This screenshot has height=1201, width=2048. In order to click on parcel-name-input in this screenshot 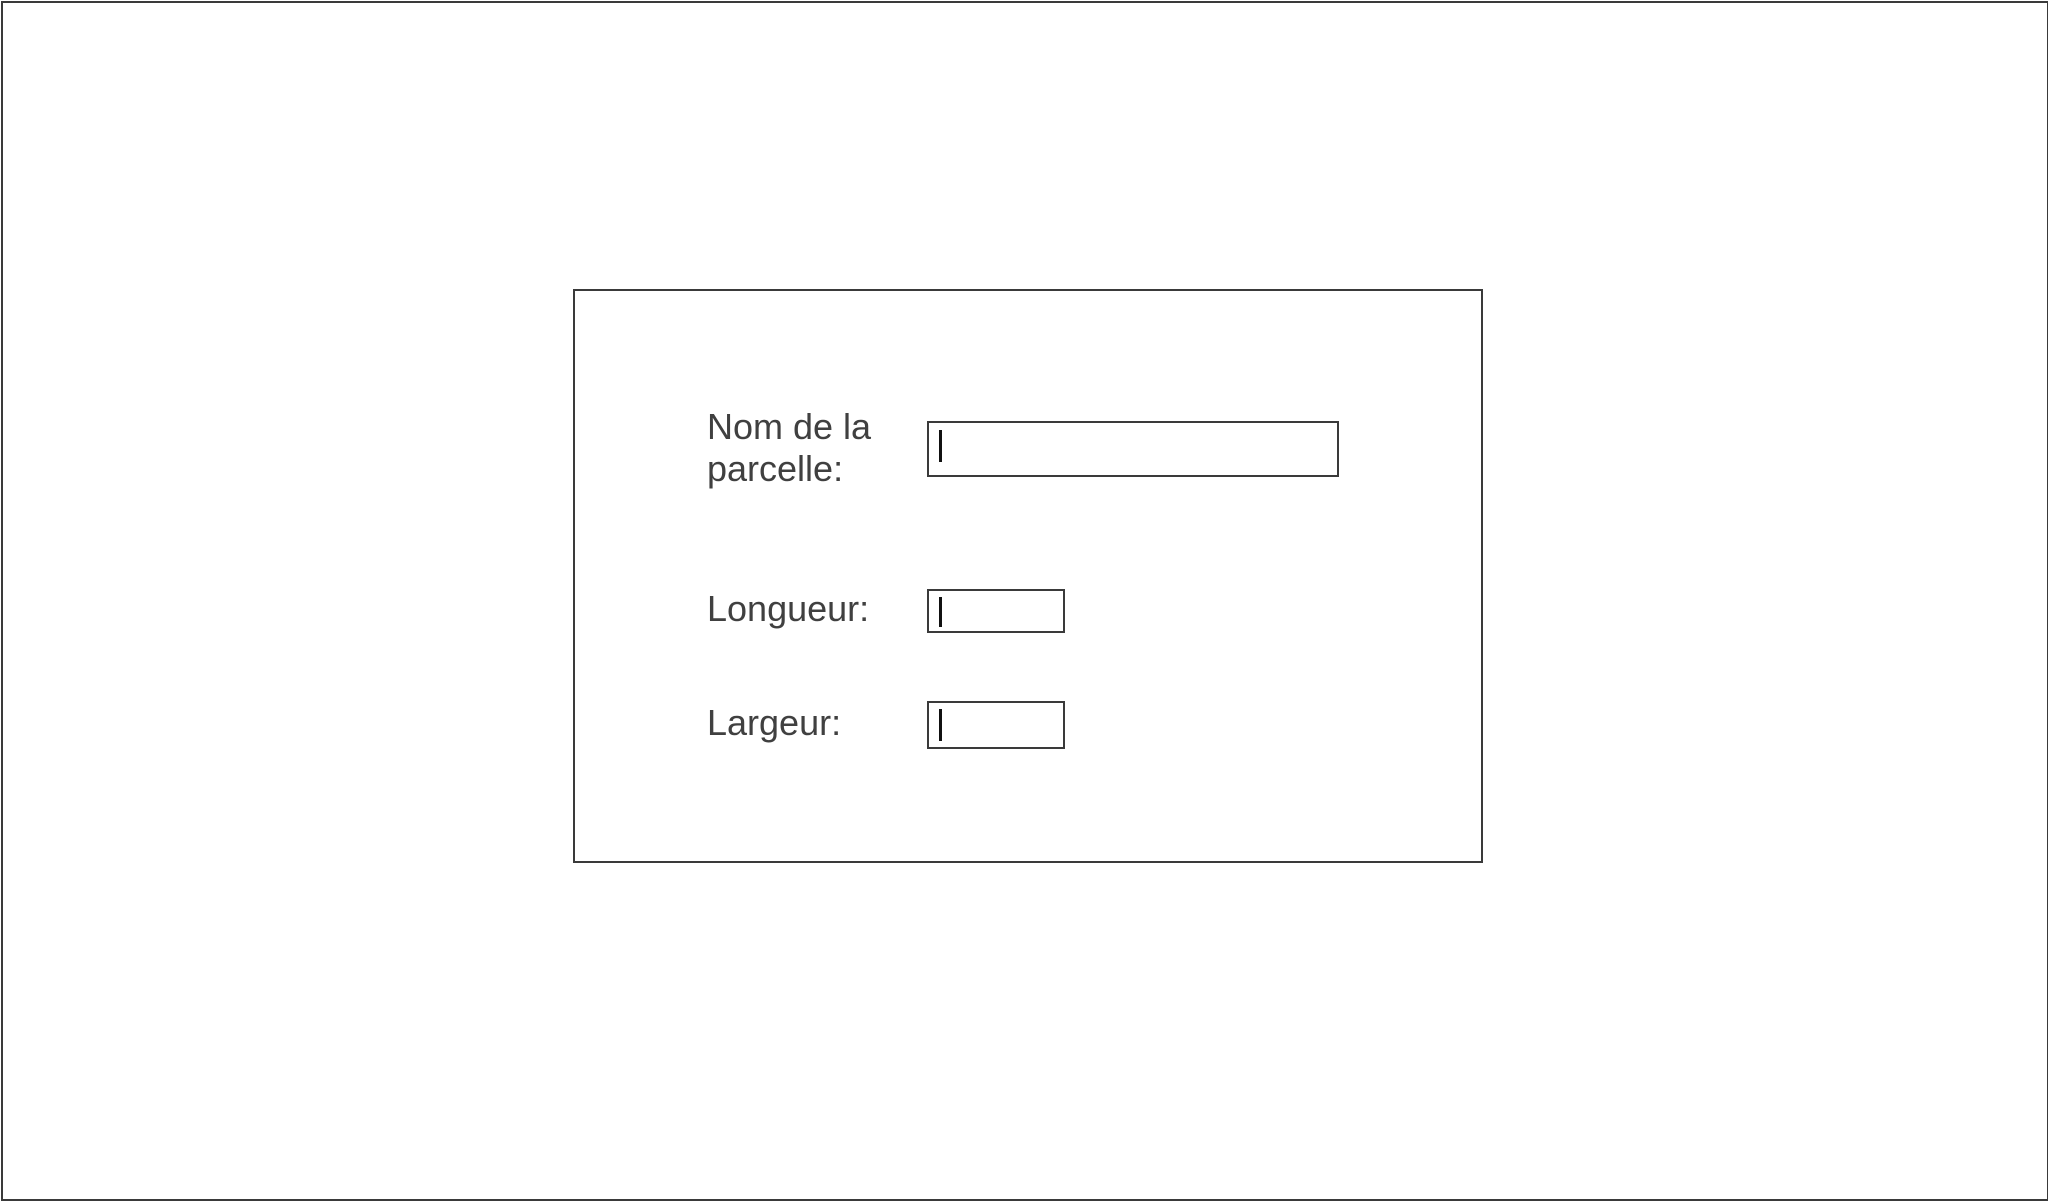, I will do `click(1133, 449)`.